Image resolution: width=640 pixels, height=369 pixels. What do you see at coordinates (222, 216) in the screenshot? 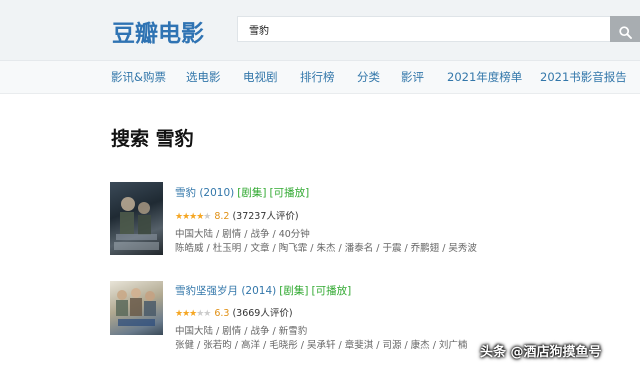
I see `rating-score: 8.2` at bounding box center [222, 216].